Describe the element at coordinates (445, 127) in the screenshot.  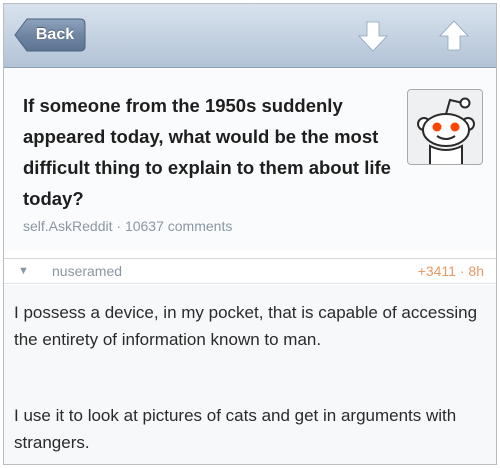
I see `reddit-alien-icon` at that location.